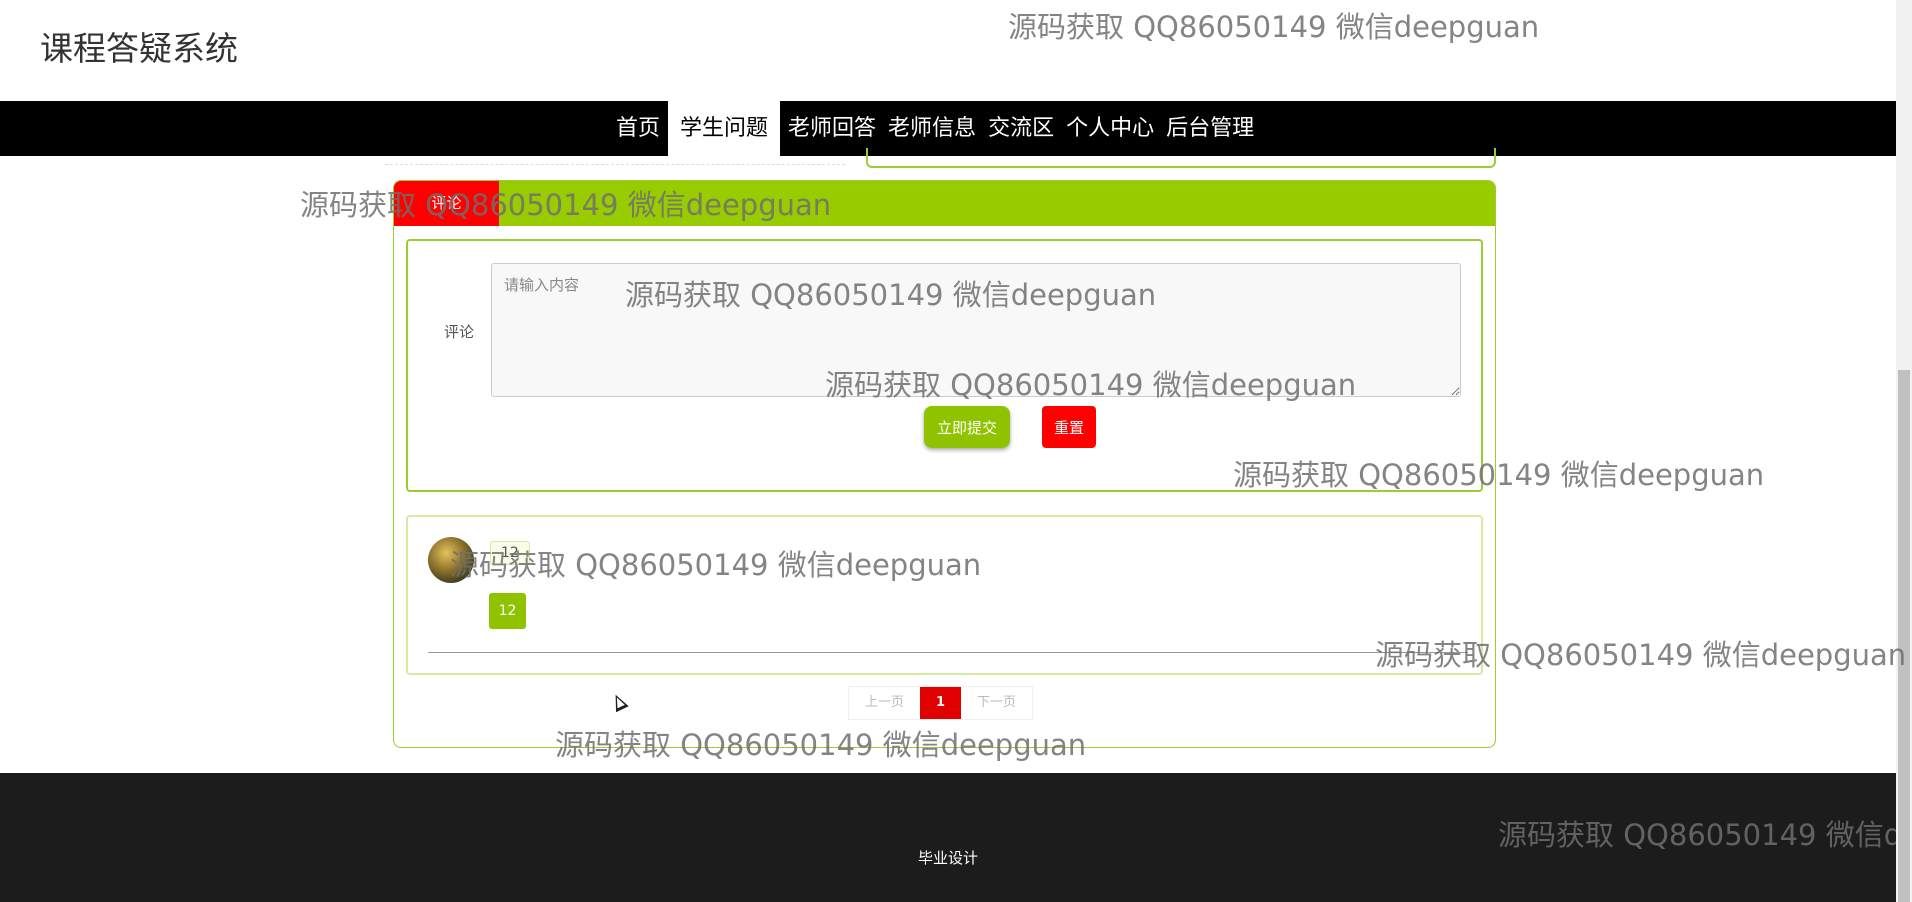  What do you see at coordinates (507, 611) in the screenshot?
I see `comment-content: 12` at bounding box center [507, 611].